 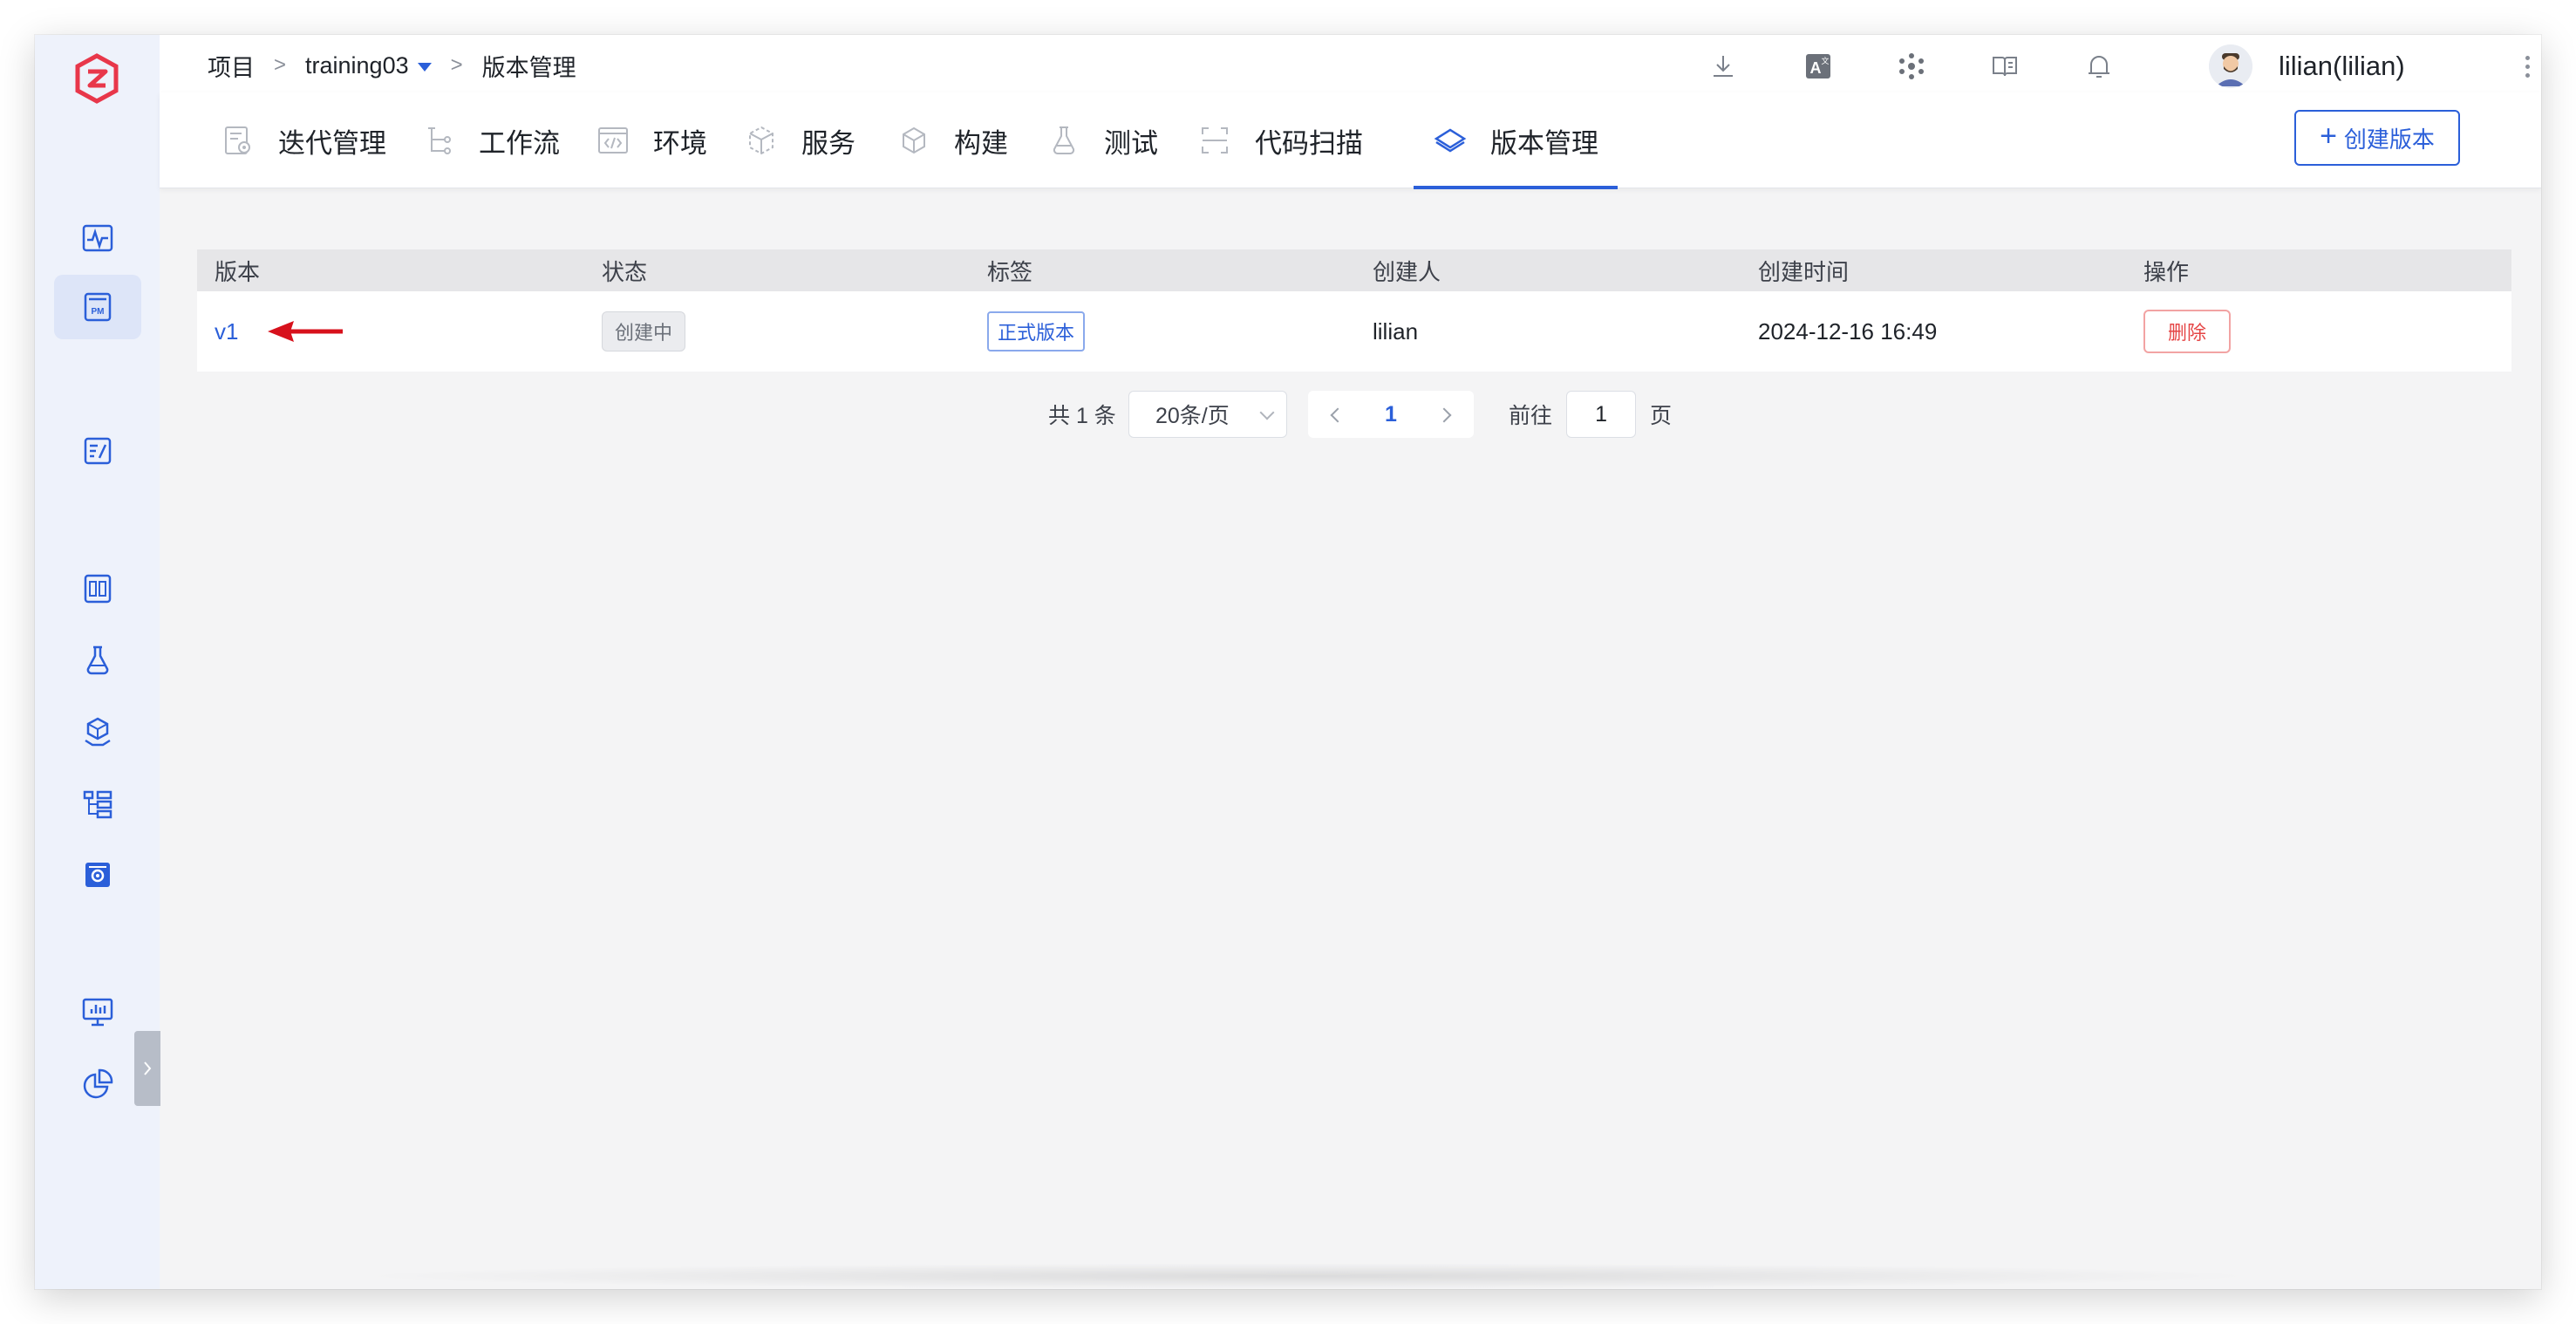 I want to click on sidebar-item-stats, so click(x=98, y=1011).